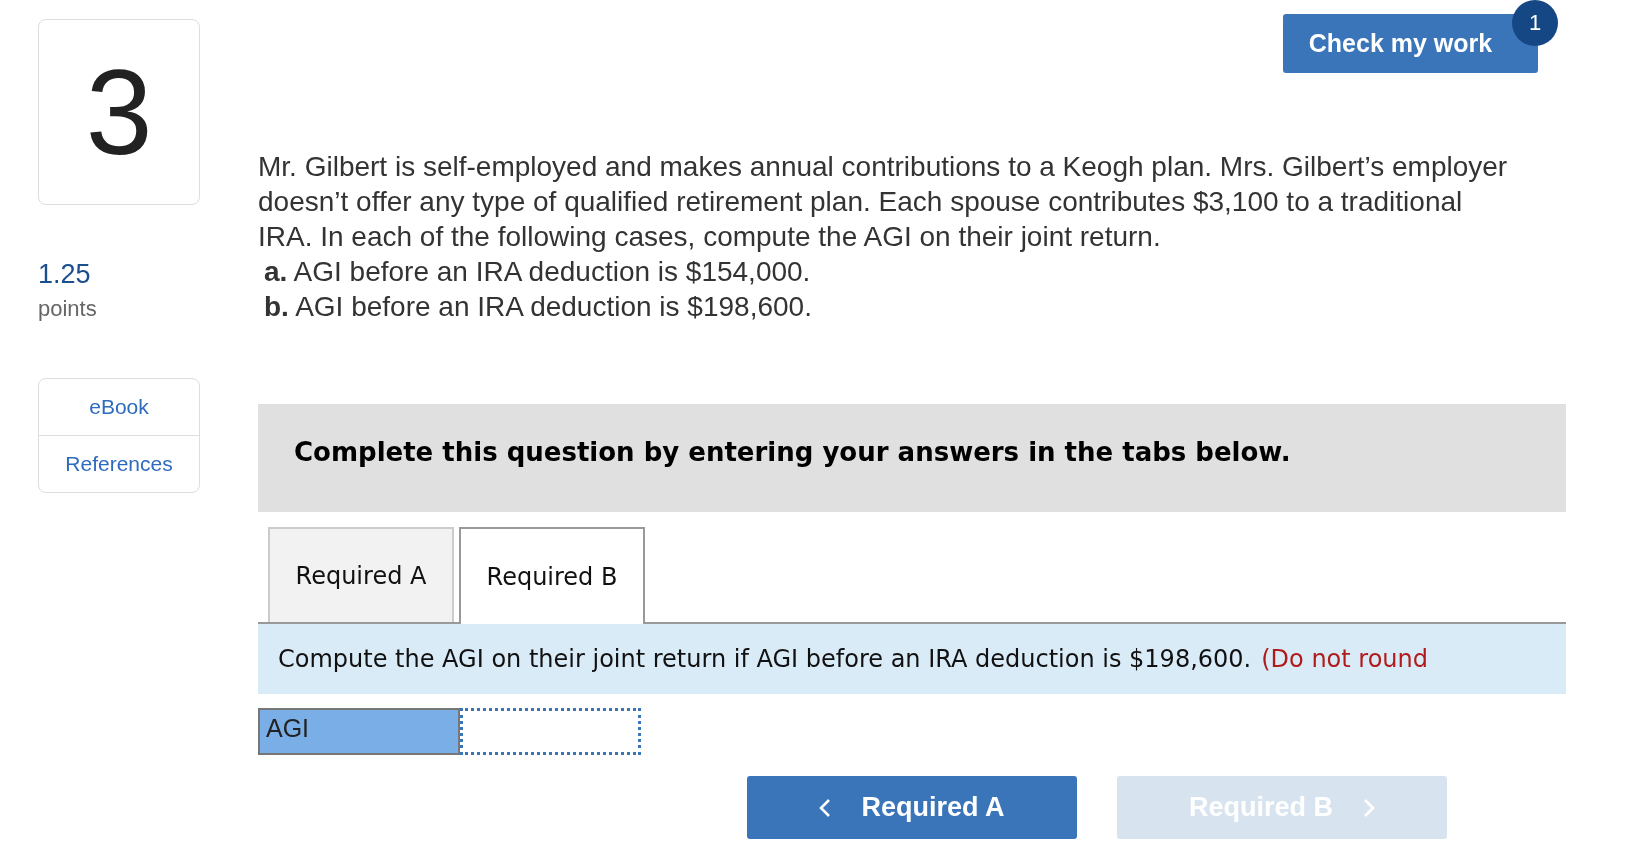 This screenshot has width=1628, height=856. I want to click on tab: Required B, so click(552, 575).